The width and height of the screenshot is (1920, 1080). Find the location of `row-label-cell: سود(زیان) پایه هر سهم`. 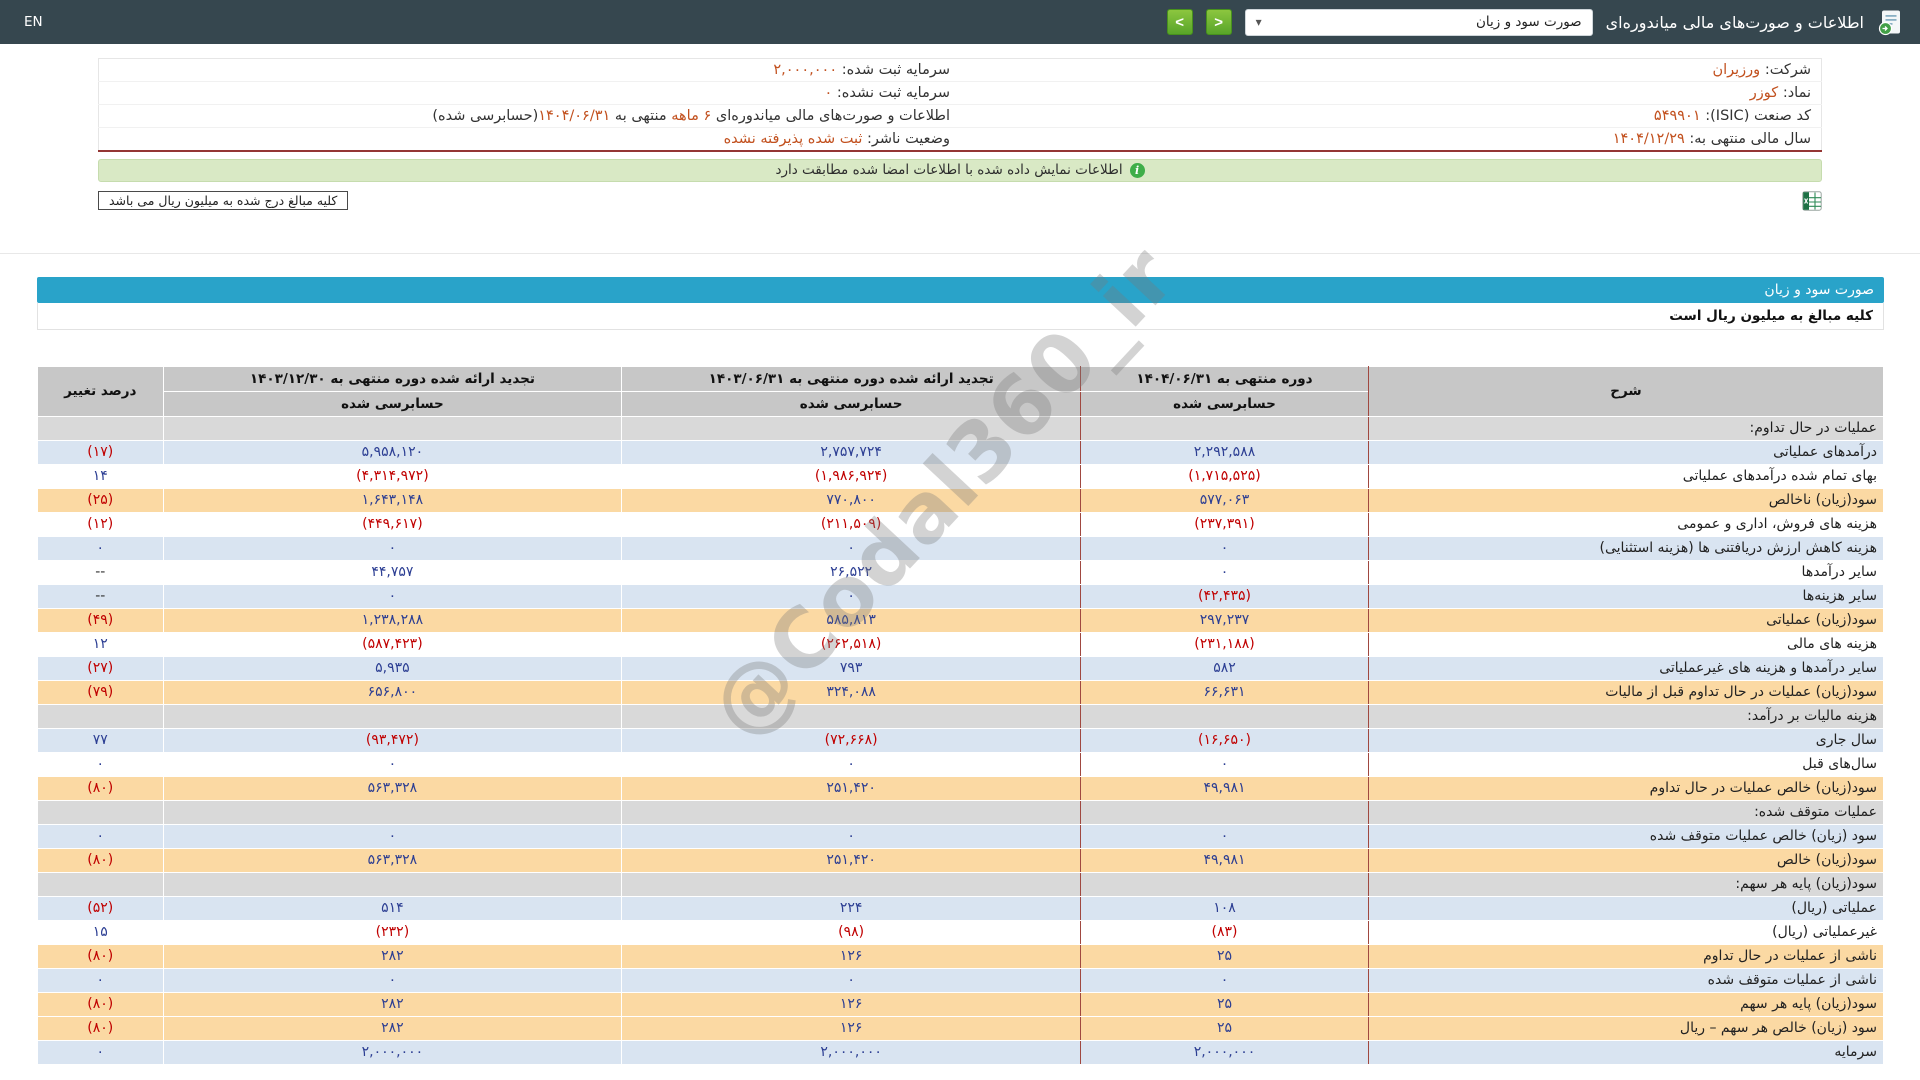

row-label-cell: سود(زیان) پایه هر سهم is located at coordinates (1626, 1004).